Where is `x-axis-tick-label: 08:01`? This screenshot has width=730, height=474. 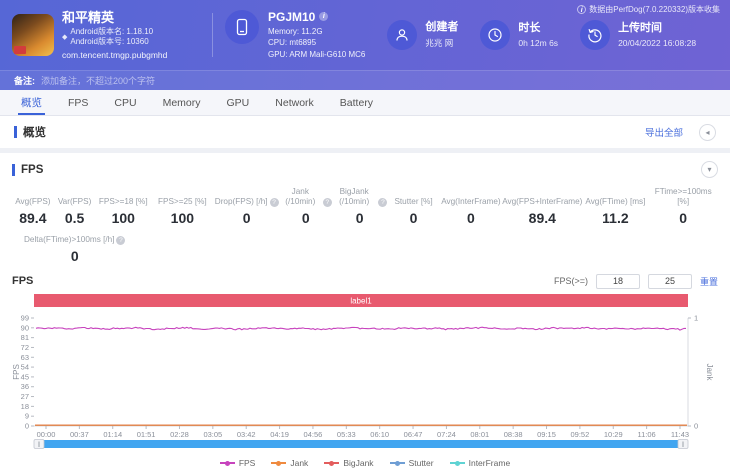
x-axis-tick-label: 08:01 is located at coordinates (479, 434).